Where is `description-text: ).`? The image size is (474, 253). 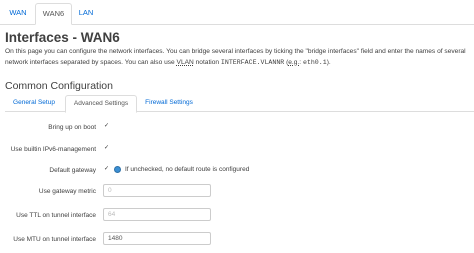
description-text: ). is located at coordinates (328, 62).